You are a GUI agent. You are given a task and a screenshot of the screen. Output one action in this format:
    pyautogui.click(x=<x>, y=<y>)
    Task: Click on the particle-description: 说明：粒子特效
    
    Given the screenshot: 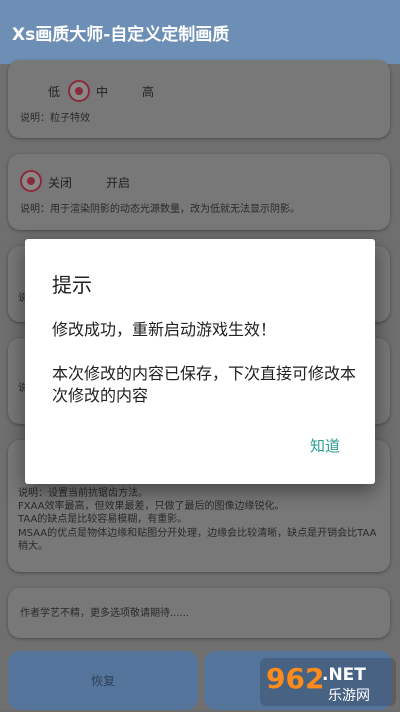 What is the action you would take?
    pyautogui.click(x=55, y=118)
    